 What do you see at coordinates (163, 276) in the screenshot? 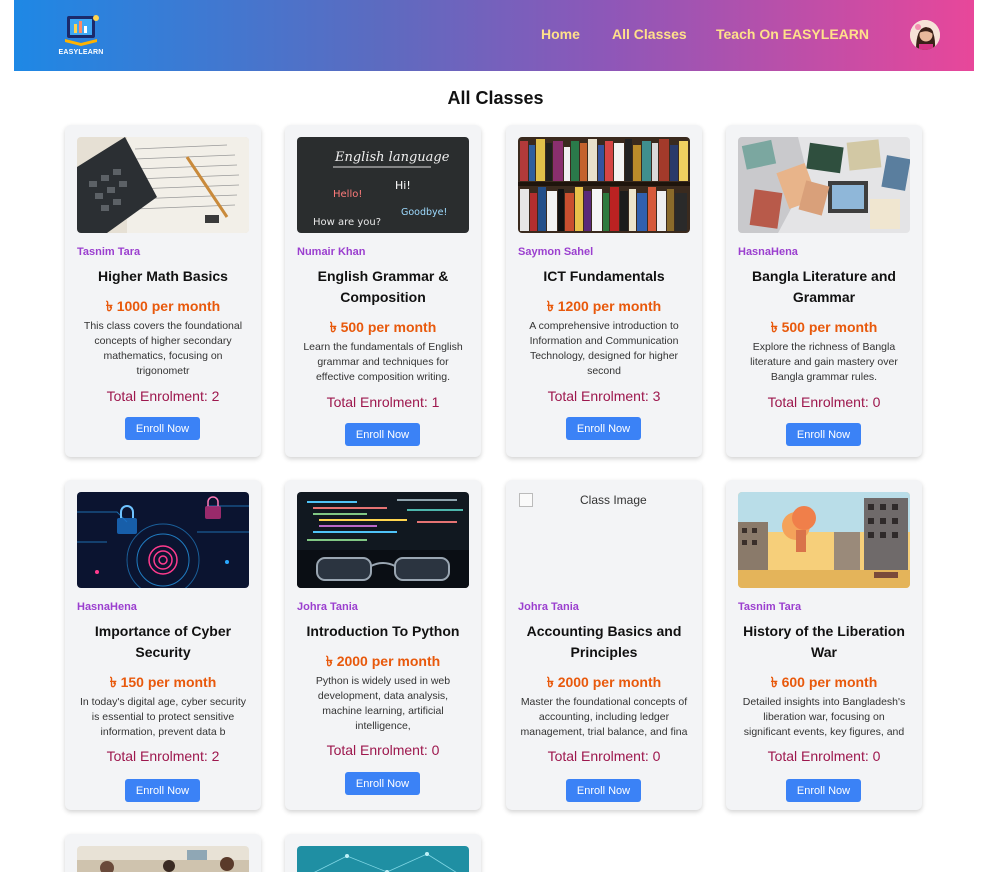
I see `class-title: Higher Math Basics` at bounding box center [163, 276].